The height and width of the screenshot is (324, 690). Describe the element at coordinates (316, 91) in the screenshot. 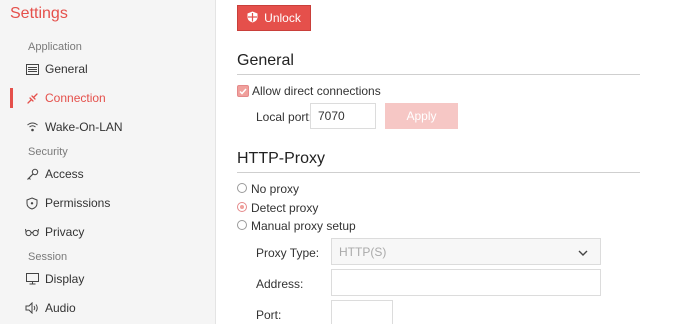

I see `allow-direct-label: Allow direct connections` at that location.